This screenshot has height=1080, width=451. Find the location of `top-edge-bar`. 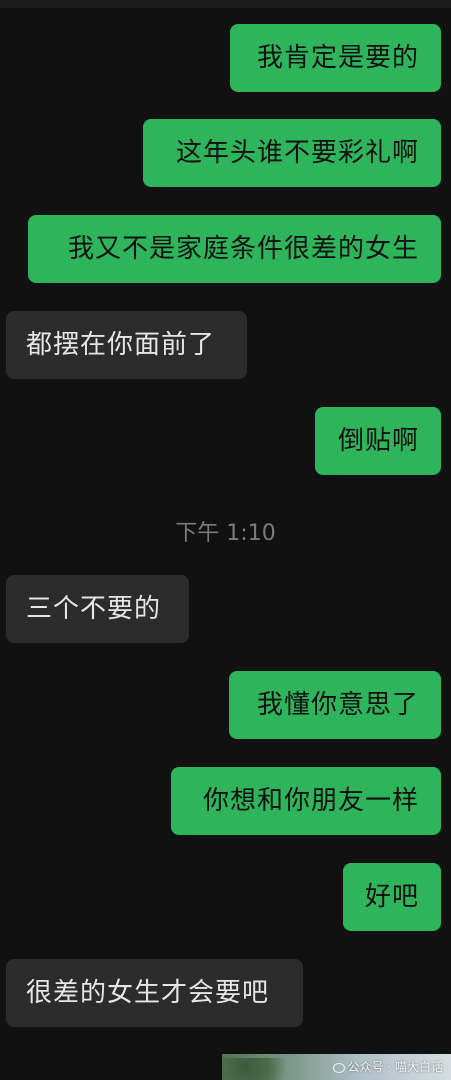

top-edge-bar is located at coordinates (225, 4).